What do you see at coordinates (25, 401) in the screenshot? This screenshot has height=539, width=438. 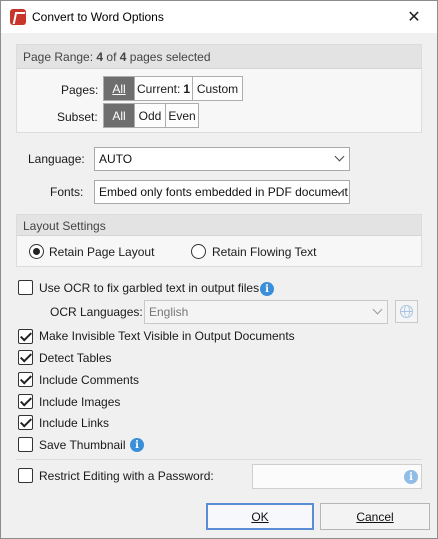 I see `include-images-checkbox` at bounding box center [25, 401].